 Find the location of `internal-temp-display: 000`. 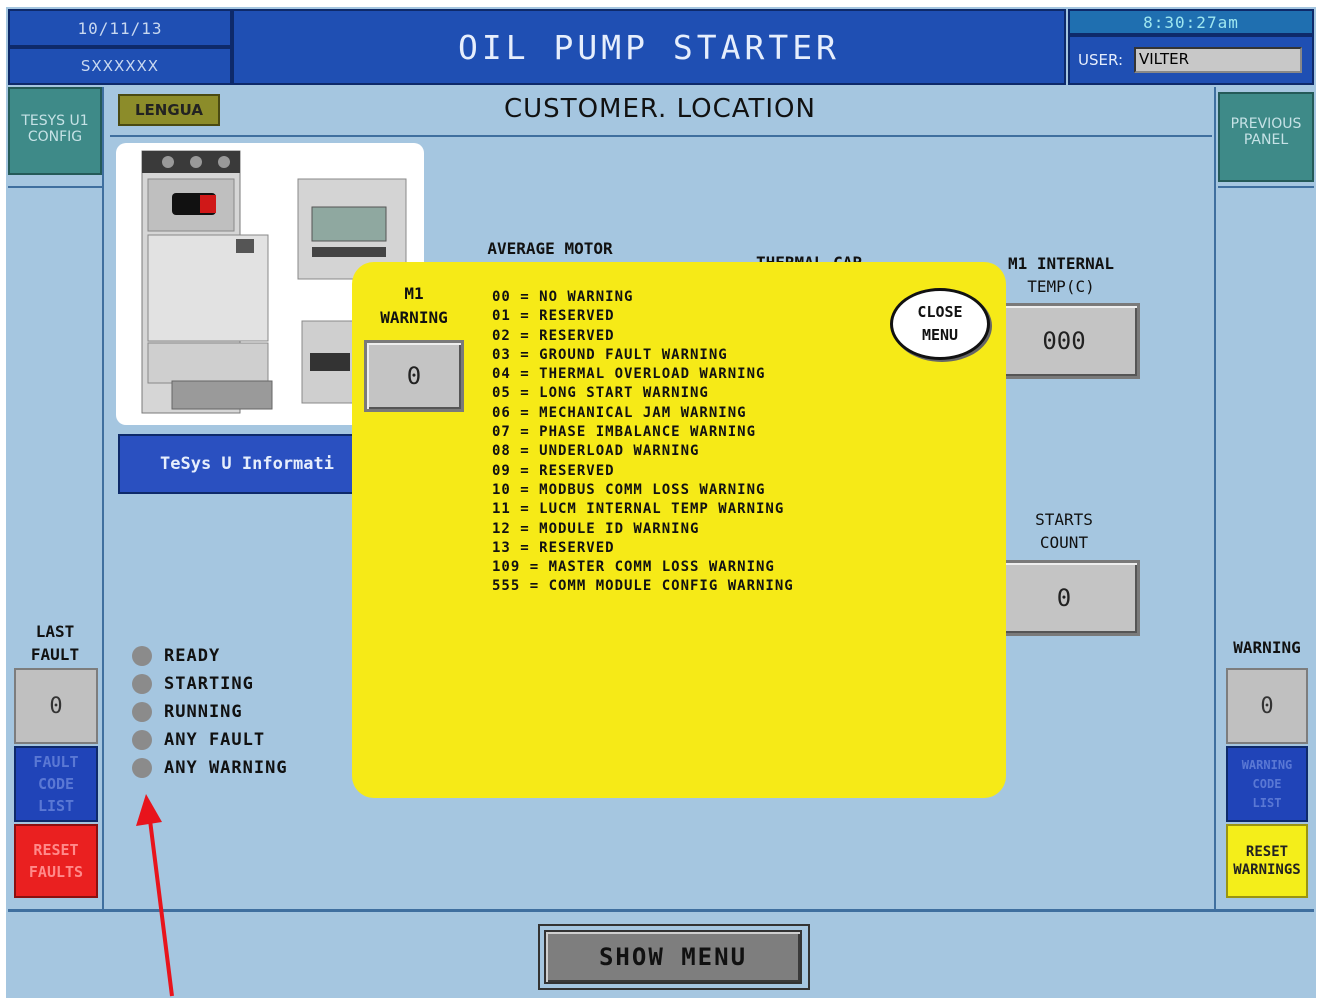

internal-temp-display: 000 is located at coordinates (1064, 341).